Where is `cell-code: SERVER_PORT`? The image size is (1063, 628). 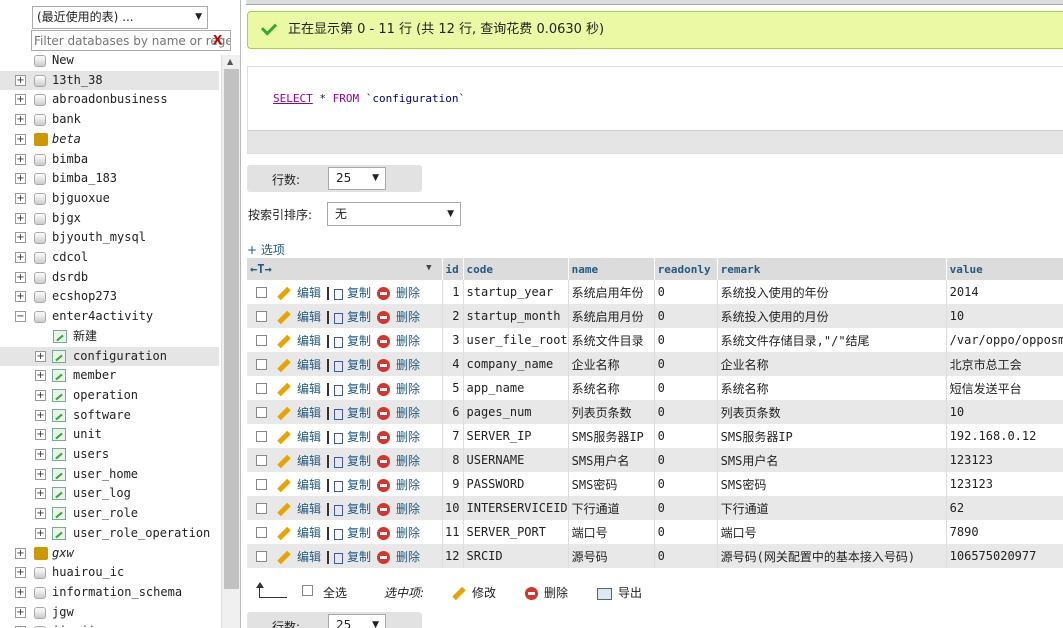
cell-code: SERVER_PORT is located at coordinates (516, 532).